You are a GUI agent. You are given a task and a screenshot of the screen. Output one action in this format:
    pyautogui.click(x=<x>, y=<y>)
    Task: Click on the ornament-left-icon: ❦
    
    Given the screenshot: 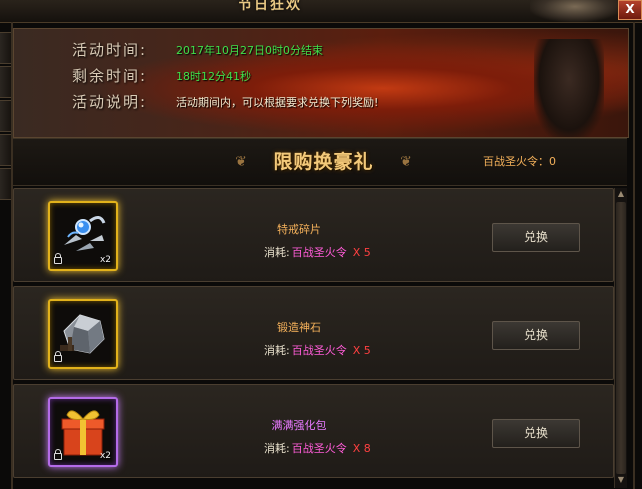 What is the action you would take?
    pyautogui.click(x=241, y=162)
    